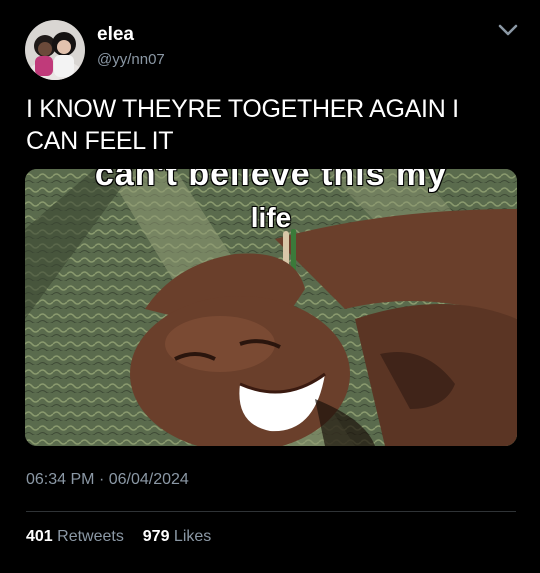 Image resolution: width=540 pixels, height=573 pixels. Describe the element at coordinates (271, 217) in the screenshot. I see `meme-caption-line-2: life` at that location.